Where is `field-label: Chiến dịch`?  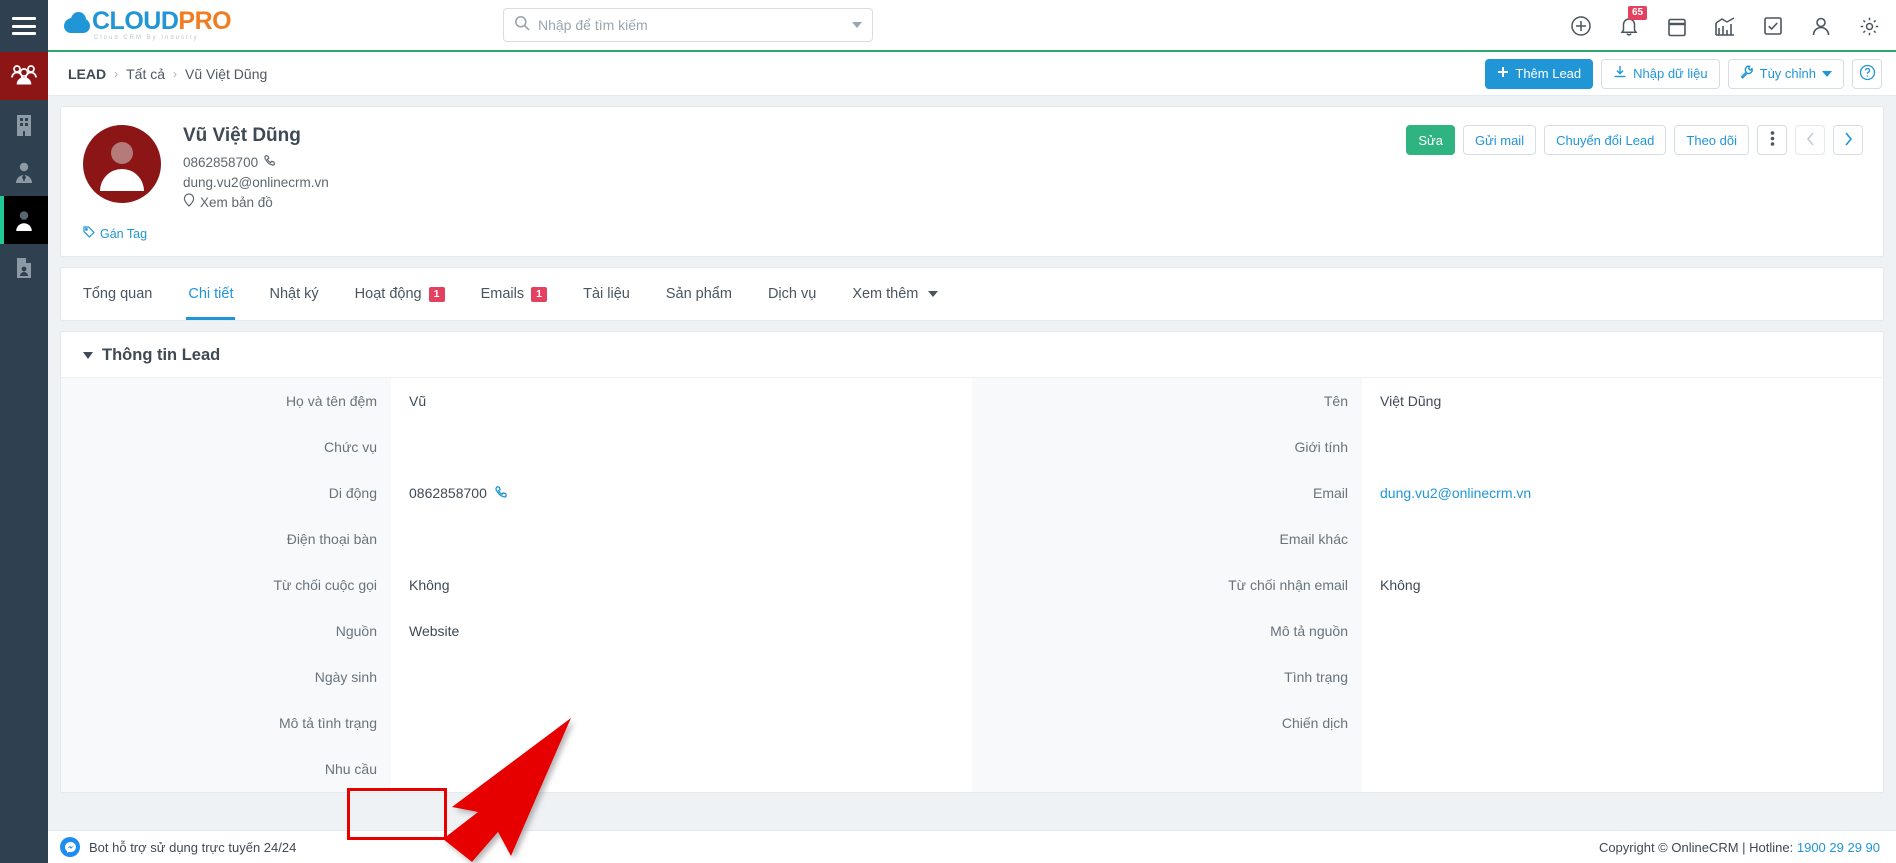
field-label: Chiến dịch is located at coordinates (1314, 723).